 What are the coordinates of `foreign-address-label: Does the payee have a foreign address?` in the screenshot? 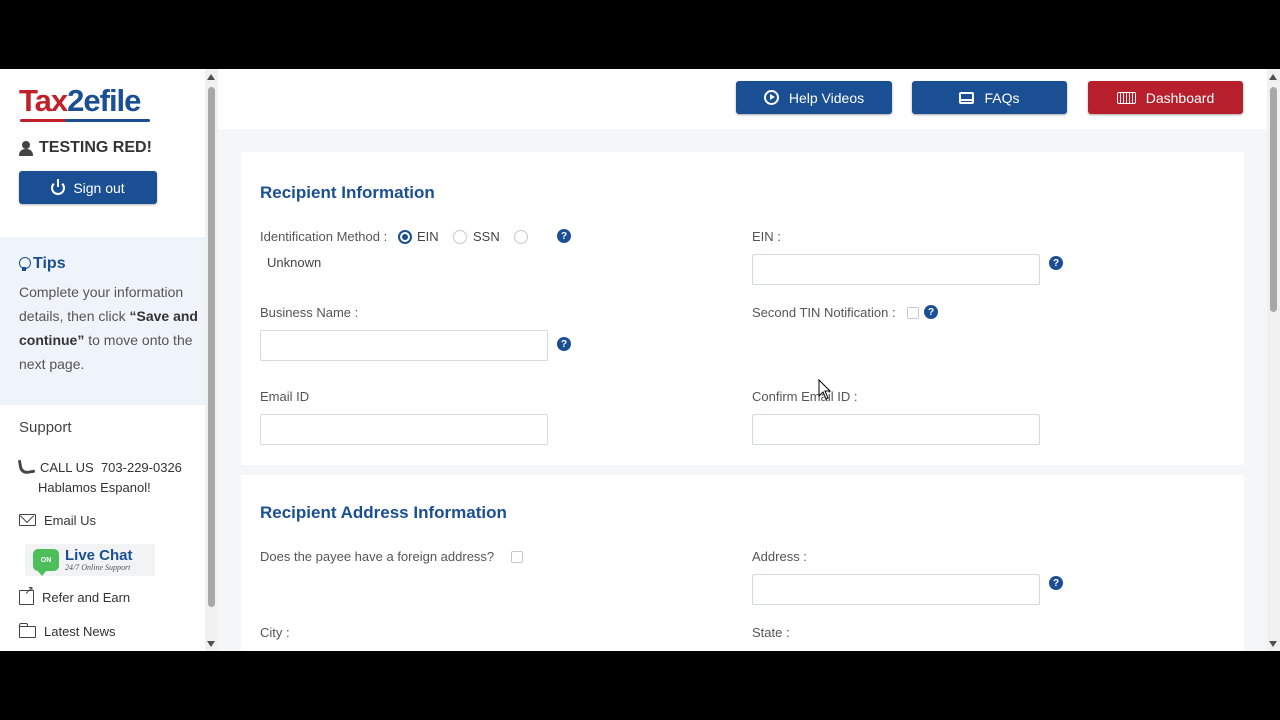 It's located at (377, 556).